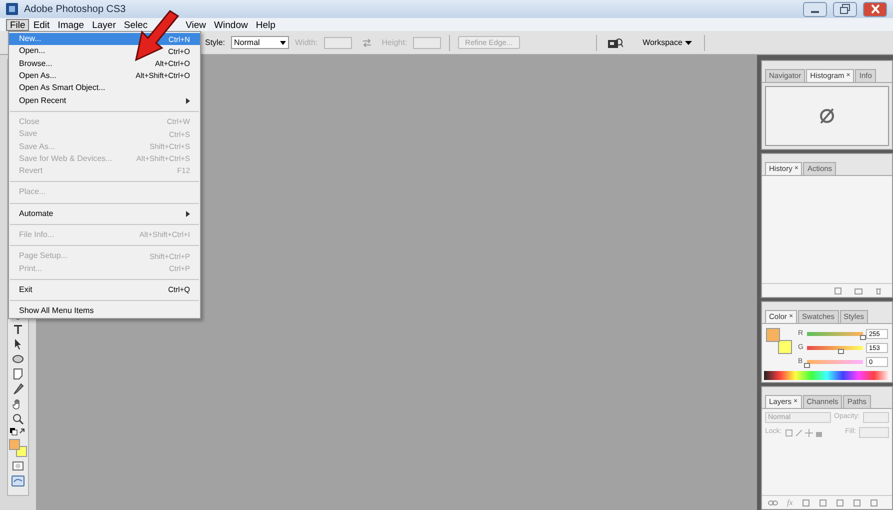 This screenshot has height=510, width=893. Describe the element at coordinates (266, 24) in the screenshot. I see `menu-item: Help` at that location.